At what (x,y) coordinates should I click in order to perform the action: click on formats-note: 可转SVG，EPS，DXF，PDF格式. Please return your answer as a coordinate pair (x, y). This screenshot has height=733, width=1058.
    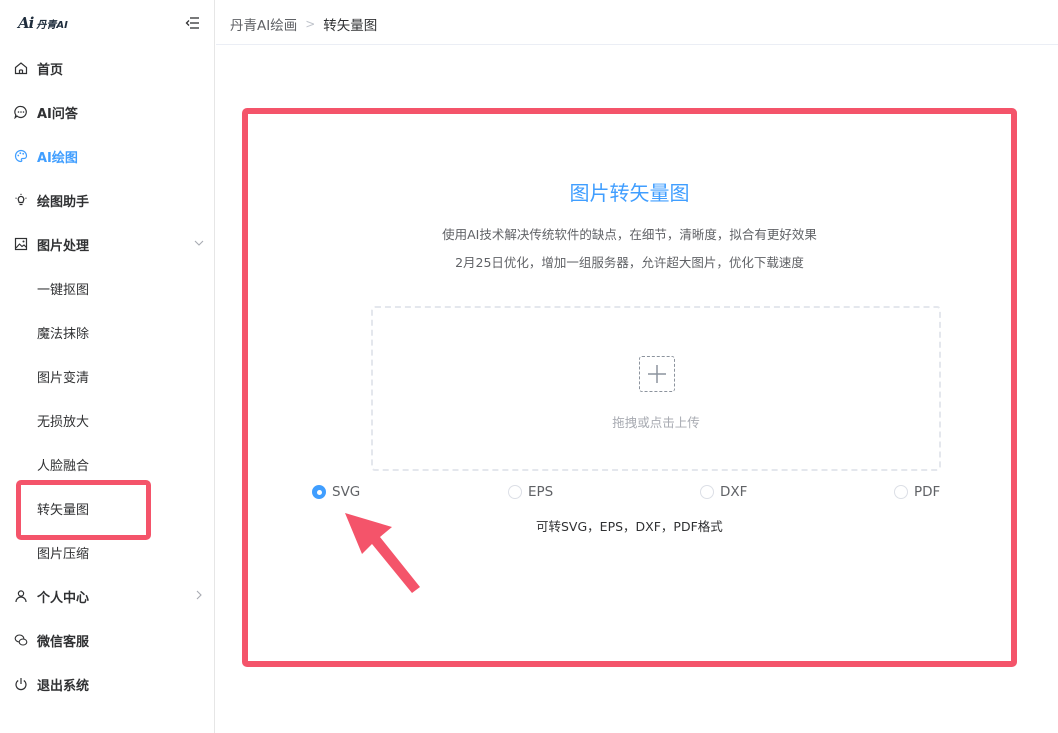
    Looking at the image, I should click on (629, 525).